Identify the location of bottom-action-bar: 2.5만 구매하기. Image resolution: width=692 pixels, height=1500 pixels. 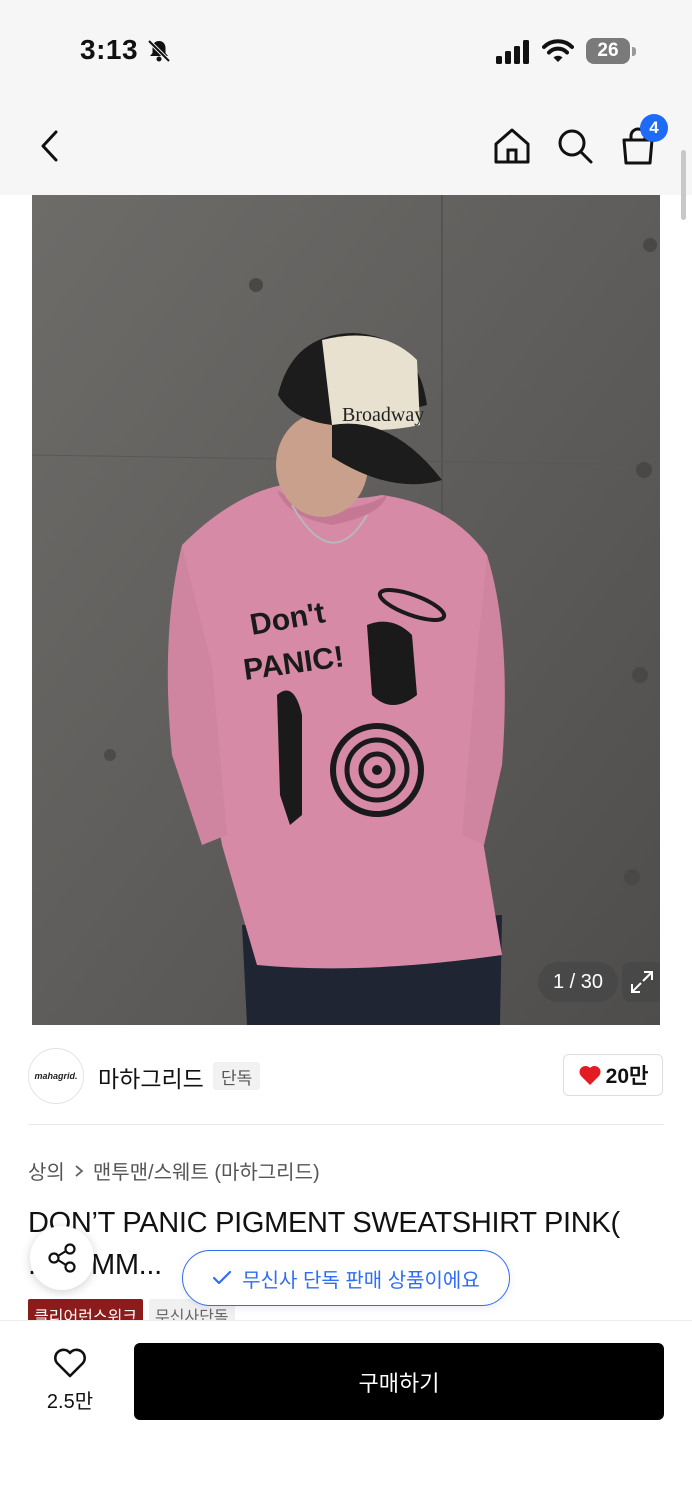
(346, 1410).